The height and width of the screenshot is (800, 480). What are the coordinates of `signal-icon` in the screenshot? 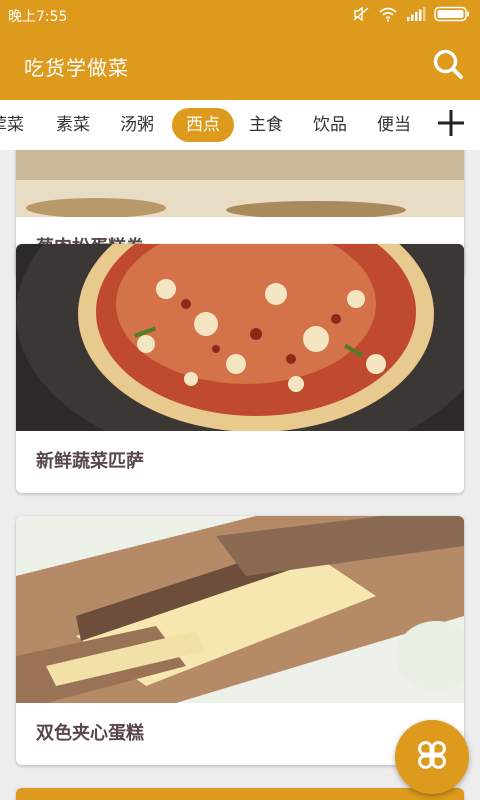 It's located at (416, 16).